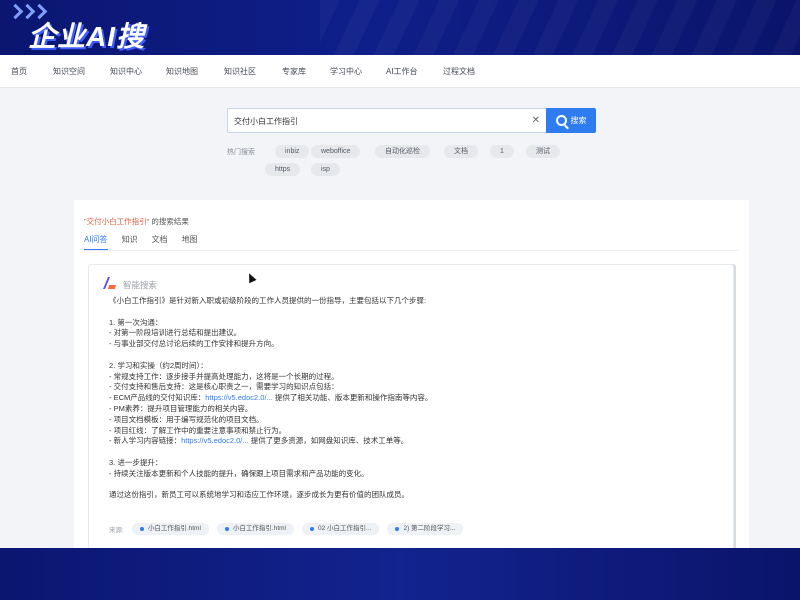 This screenshot has width=800, height=600. Describe the element at coordinates (379, 121) in the screenshot. I see `search-input` at that location.